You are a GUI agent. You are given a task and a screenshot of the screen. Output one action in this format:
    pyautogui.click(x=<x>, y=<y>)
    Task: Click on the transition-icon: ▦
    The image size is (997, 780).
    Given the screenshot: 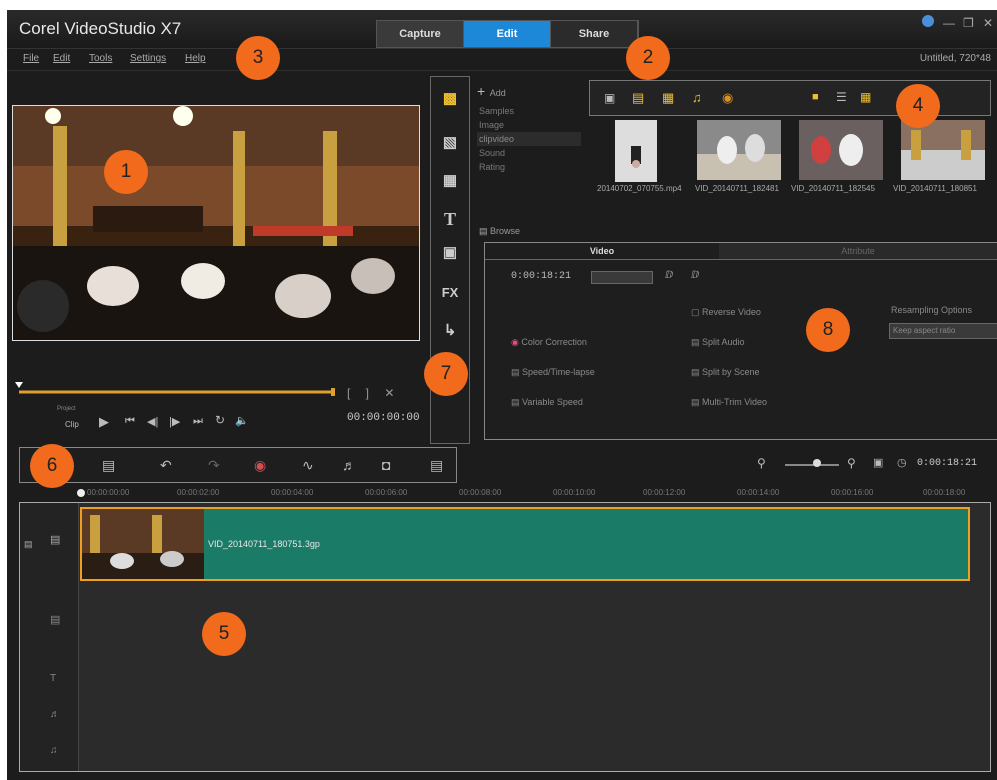 What is the action you would take?
    pyautogui.click(x=450, y=181)
    